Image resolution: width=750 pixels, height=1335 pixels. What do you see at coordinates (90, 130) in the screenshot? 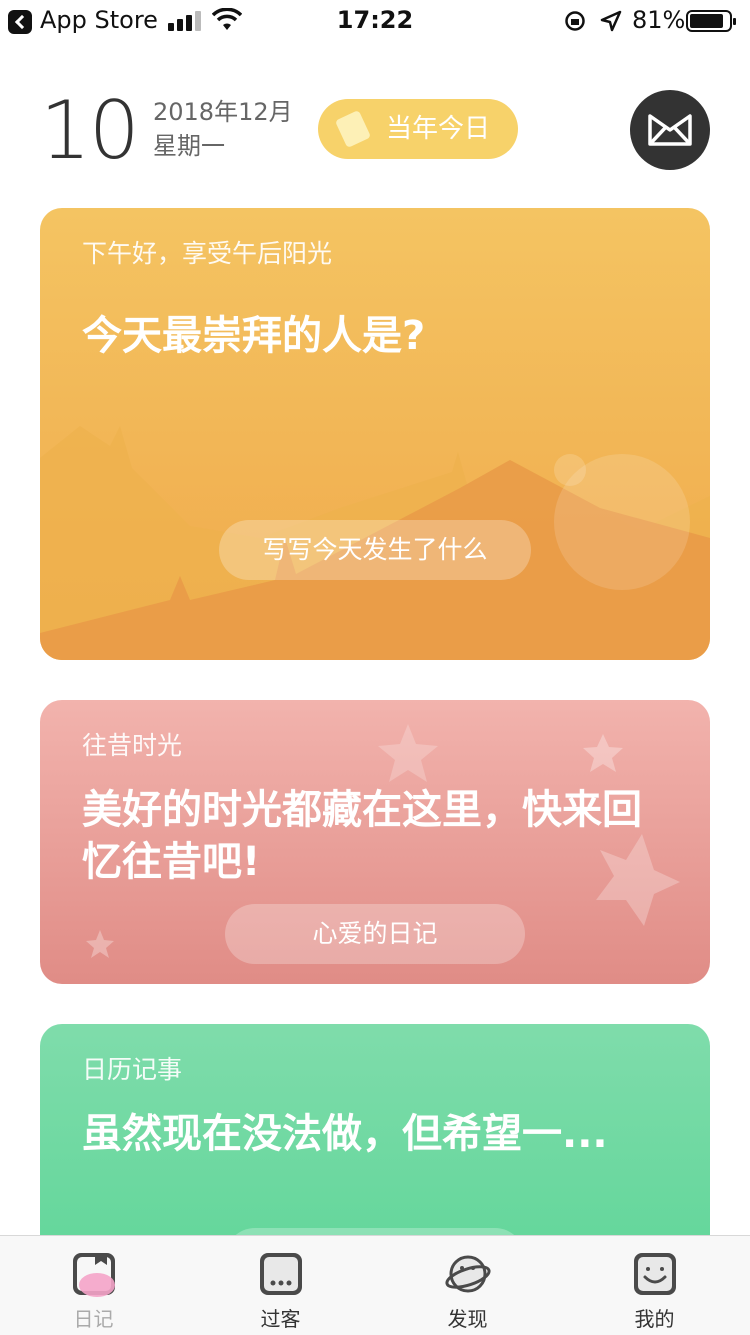
I see `date-day: 10` at bounding box center [90, 130].